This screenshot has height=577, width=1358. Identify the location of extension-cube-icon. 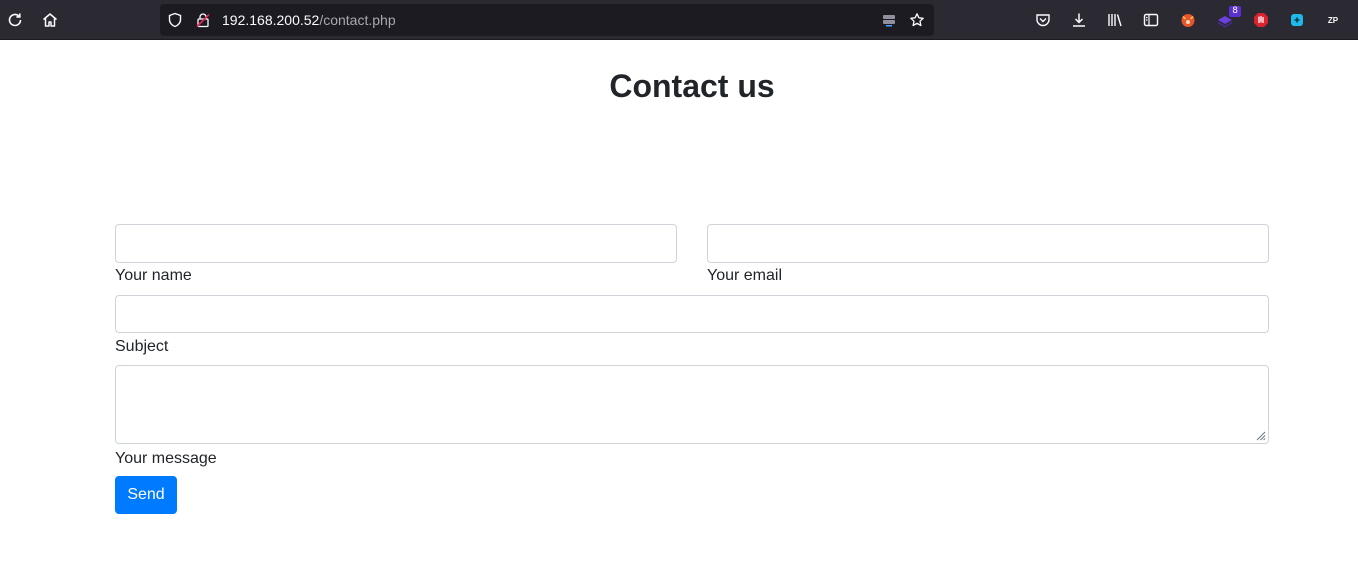
(1297, 20).